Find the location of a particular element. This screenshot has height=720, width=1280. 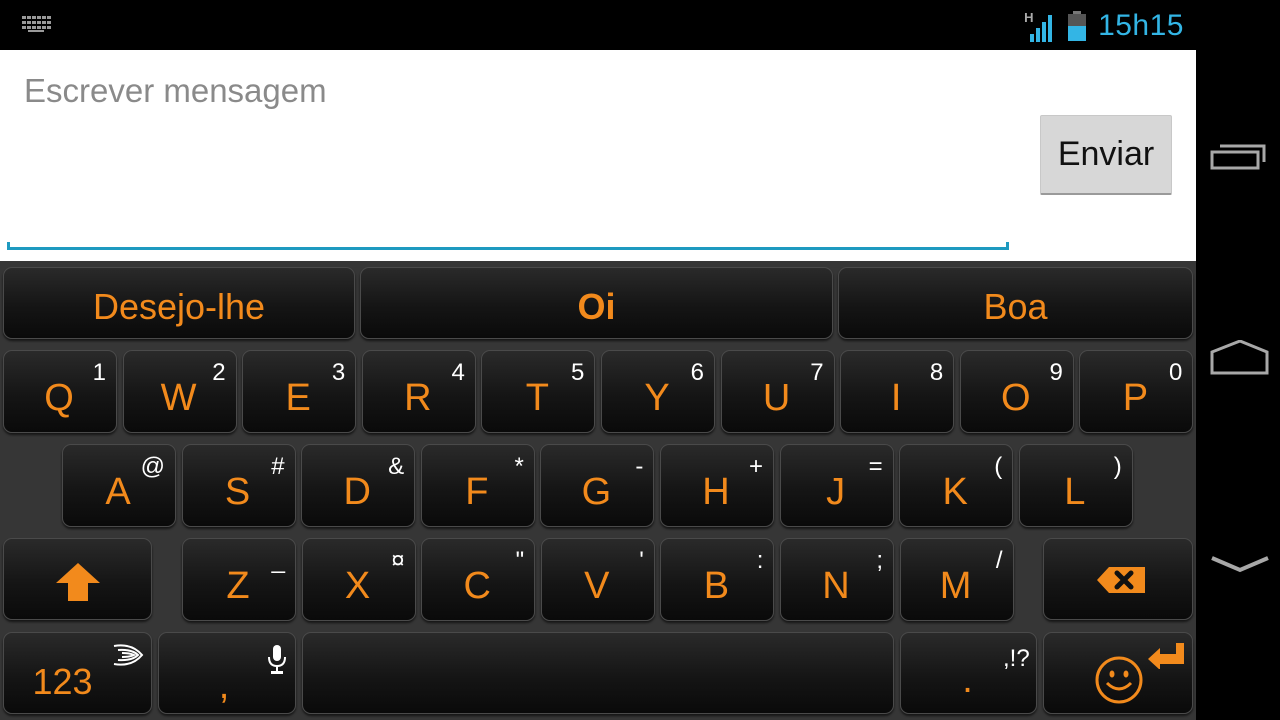

key-secondary-label: _ is located at coordinates (278, 560).